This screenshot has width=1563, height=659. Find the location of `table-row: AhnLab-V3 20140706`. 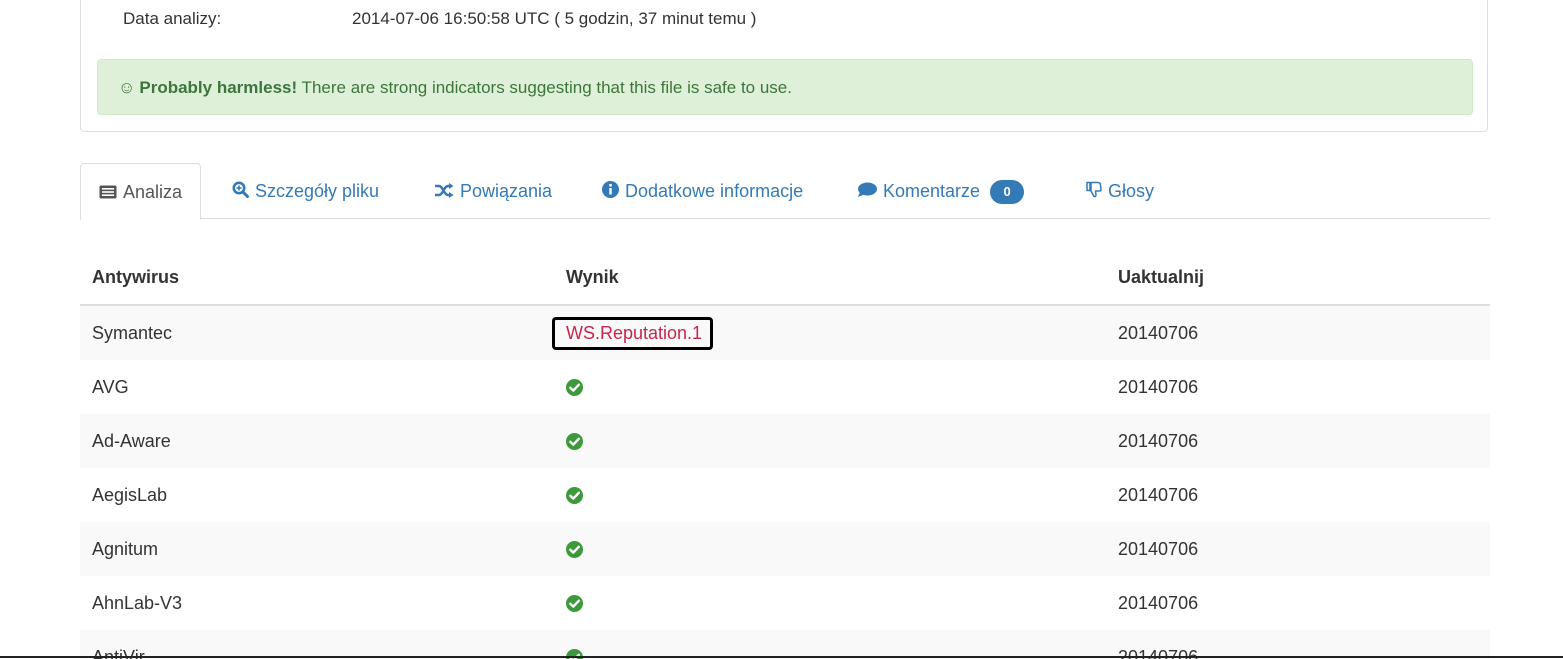

table-row: AhnLab-V3 20140706 is located at coordinates (785, 603).